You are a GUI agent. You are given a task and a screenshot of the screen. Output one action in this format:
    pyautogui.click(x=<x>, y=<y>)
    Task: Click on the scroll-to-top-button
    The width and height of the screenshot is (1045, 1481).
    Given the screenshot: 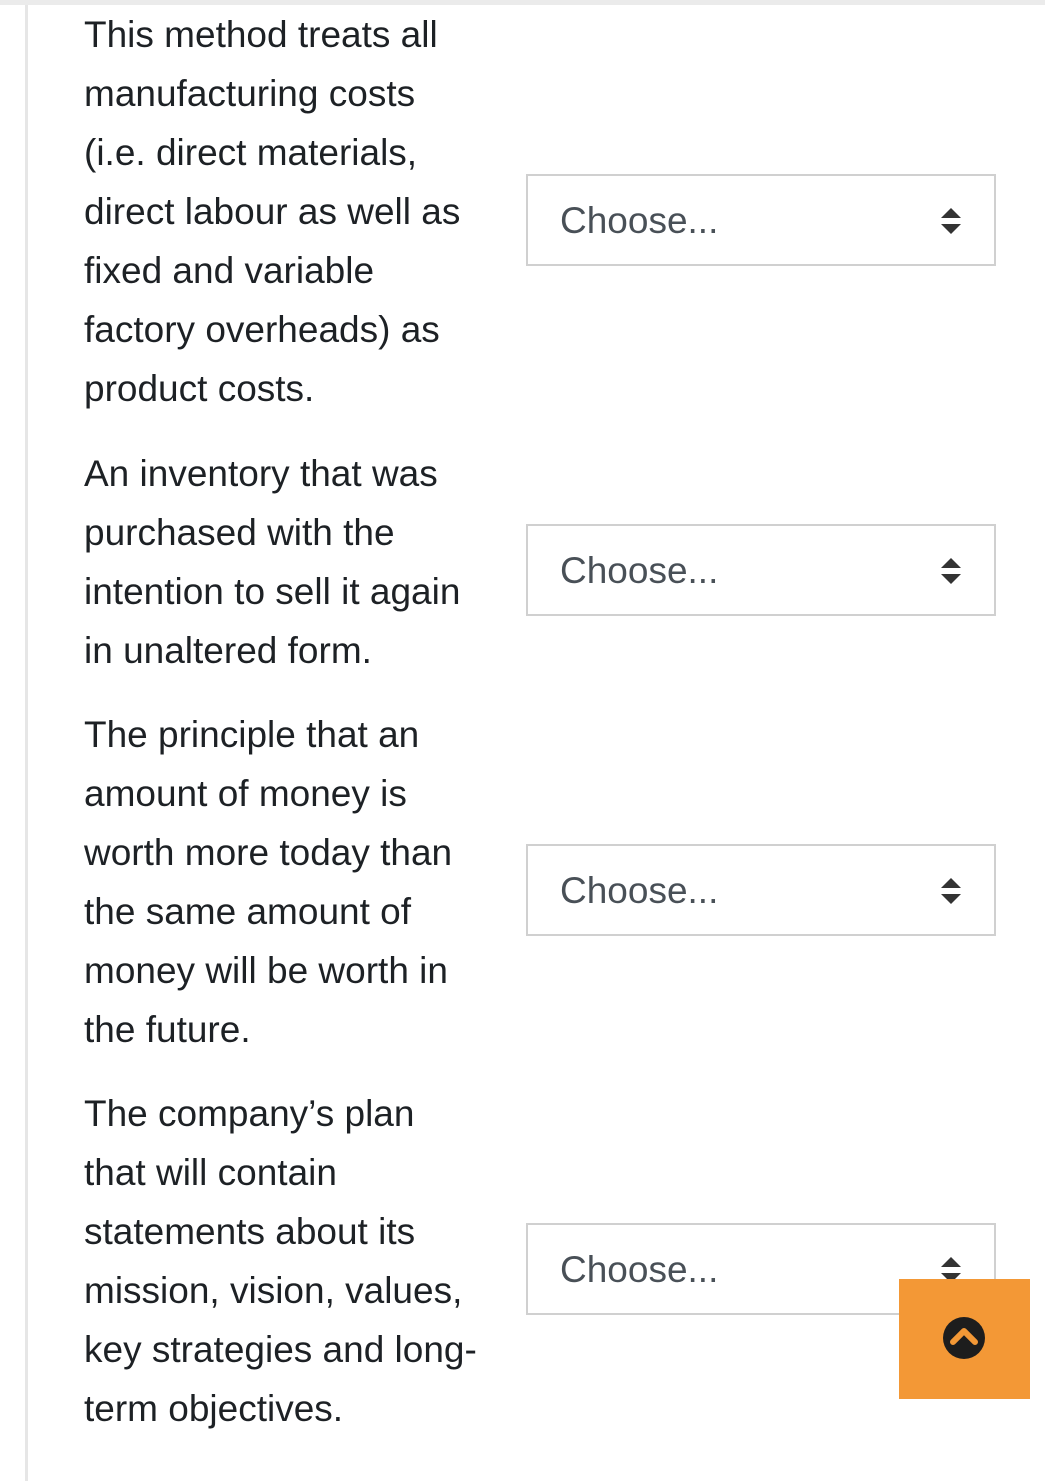 What is the action you would take?
    pyautogui.click(x=964, y=1339)
    